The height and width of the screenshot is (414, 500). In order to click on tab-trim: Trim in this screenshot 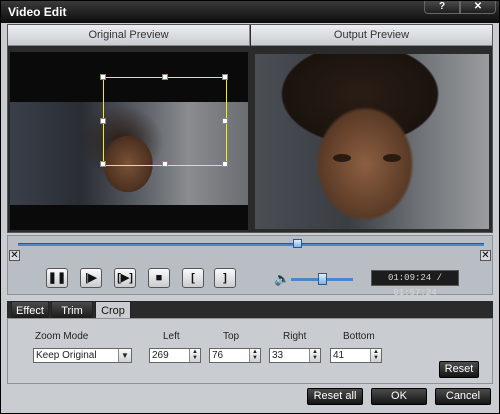, I will do `click(72, 310)`.